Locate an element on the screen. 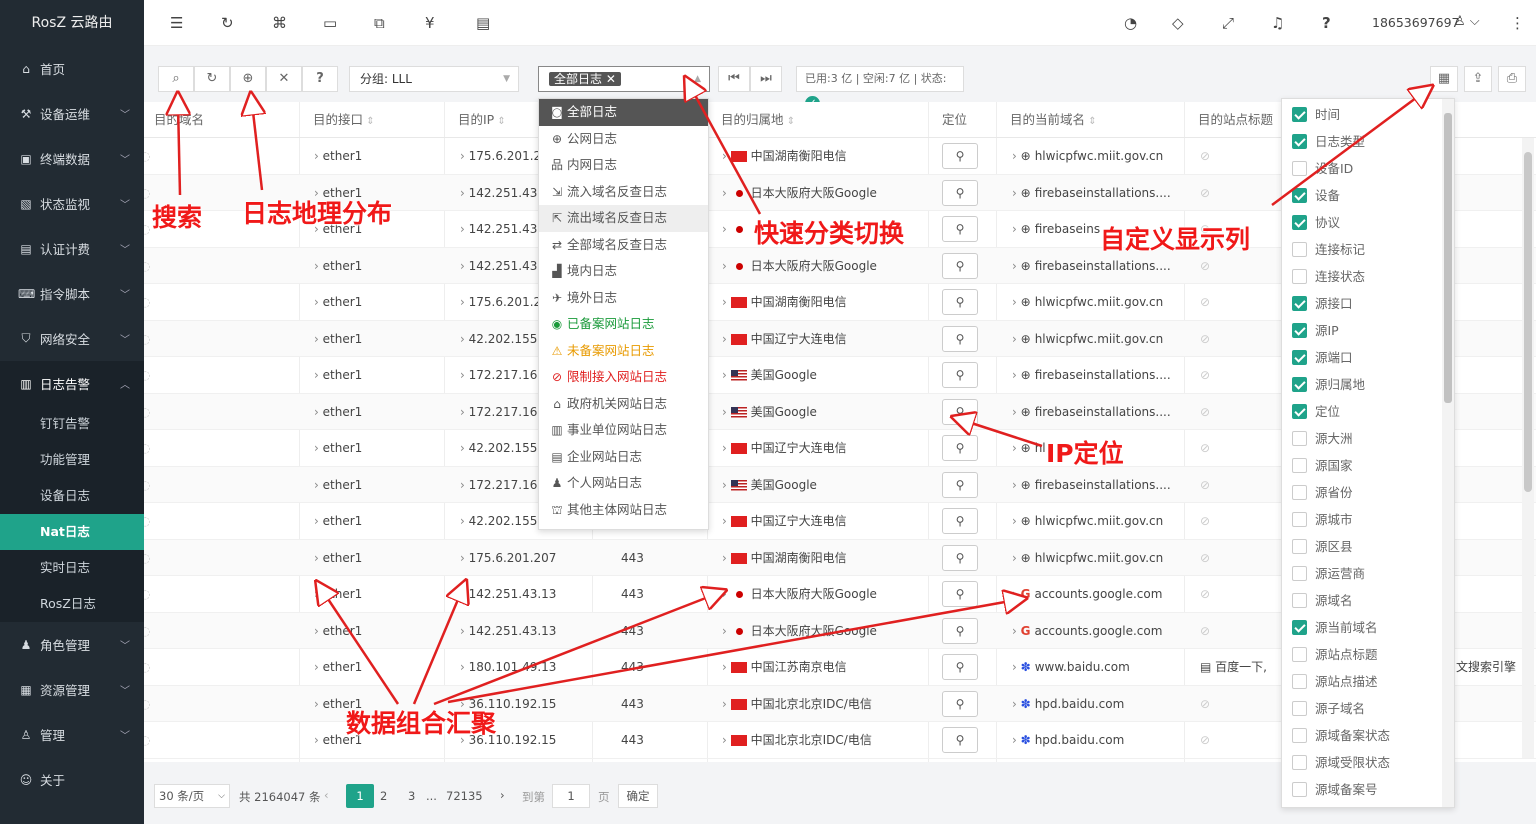 Image resolution: width=1536 pixels, height=824 pixels. domain-cell: › ✽ hpd.baidu.com is located at coordinates (1068, 704).